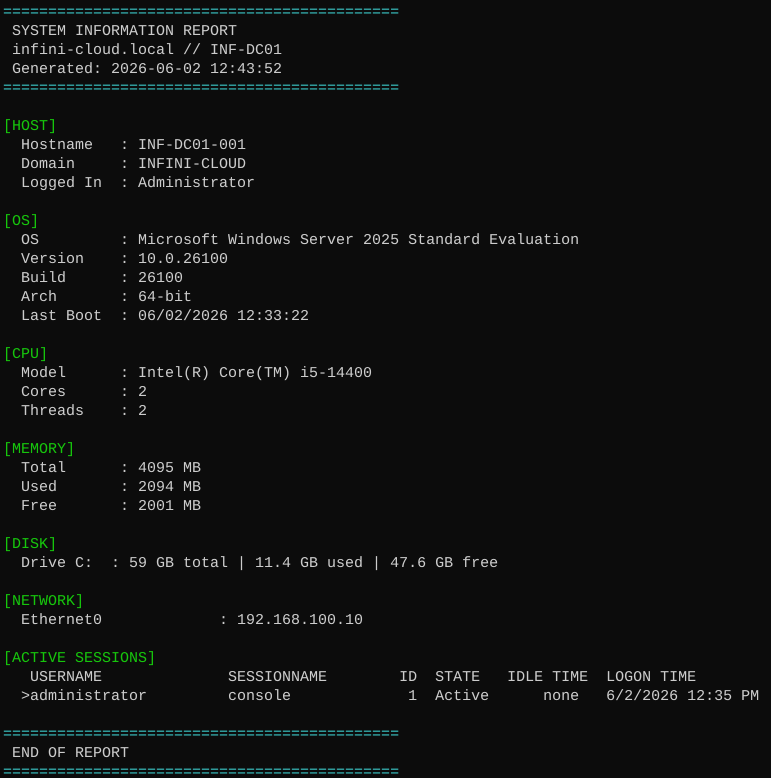 The image size is (771, 778). I want to click on output-line: Free : 2001 MB, so click(111, 506).